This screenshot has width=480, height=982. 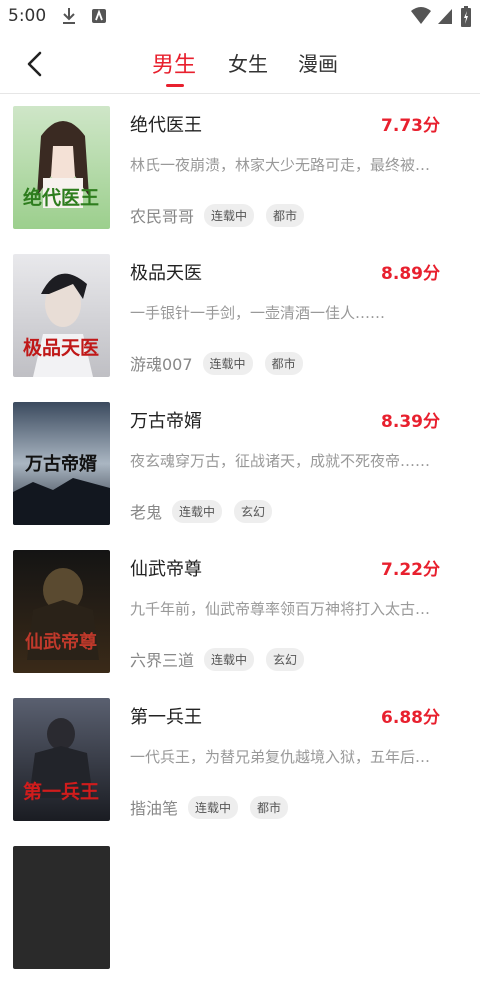 I want to click on status-bar: 5:00, so click(x=240, y=16).